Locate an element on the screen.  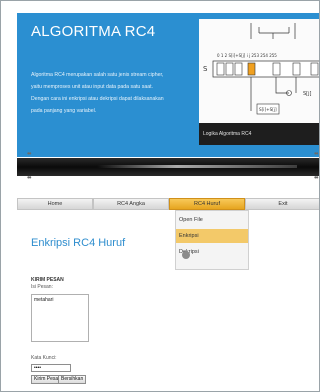
slider-dots-right: •• is located at coordinates (316, 153).